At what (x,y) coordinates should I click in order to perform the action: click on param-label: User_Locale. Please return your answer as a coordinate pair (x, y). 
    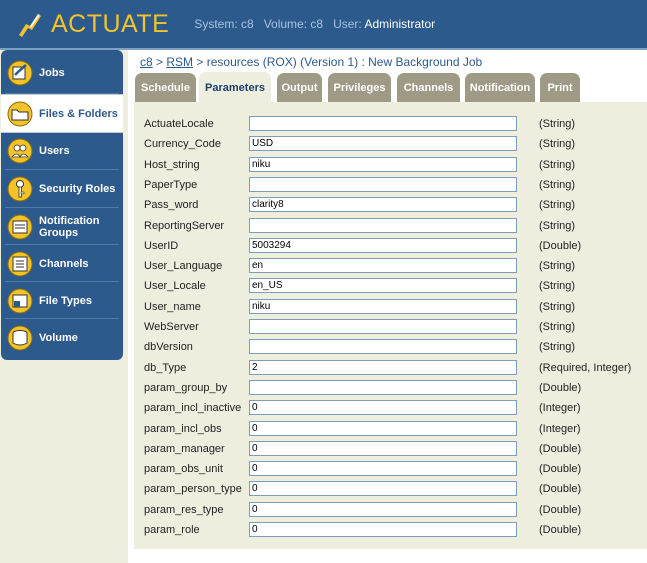
    Looking at the image, I should click on (175, 286).